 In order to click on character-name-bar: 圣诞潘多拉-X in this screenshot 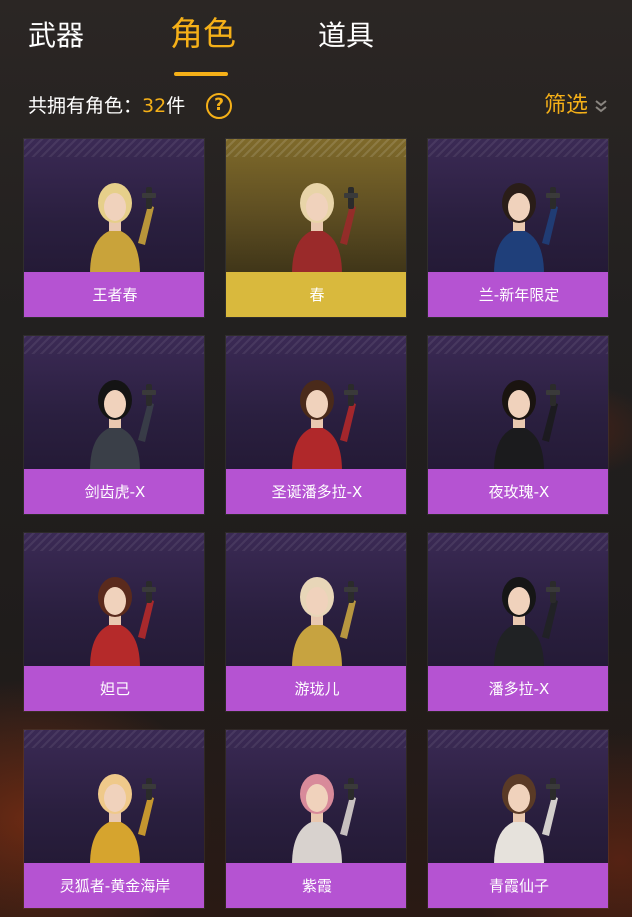, I will do `click(316, 491)`.